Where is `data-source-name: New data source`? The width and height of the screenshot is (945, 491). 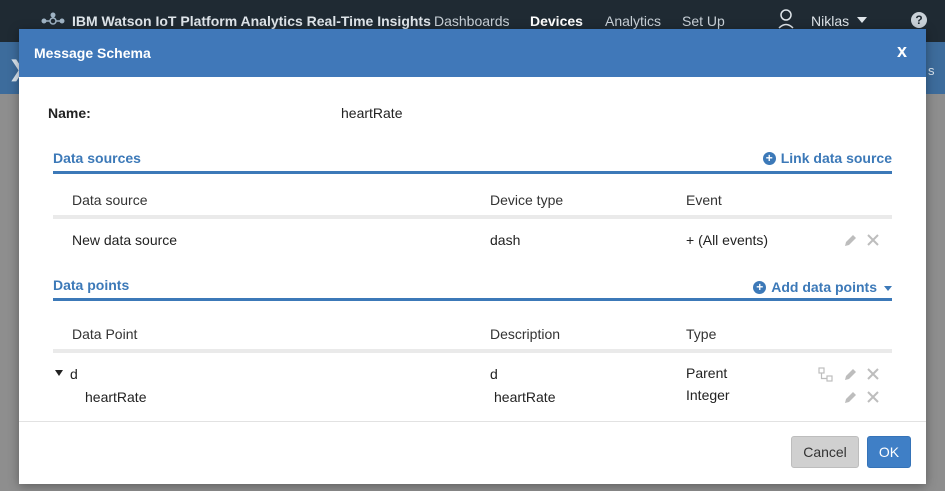 data-source-name: New data source is located at coordinates (125, 240).